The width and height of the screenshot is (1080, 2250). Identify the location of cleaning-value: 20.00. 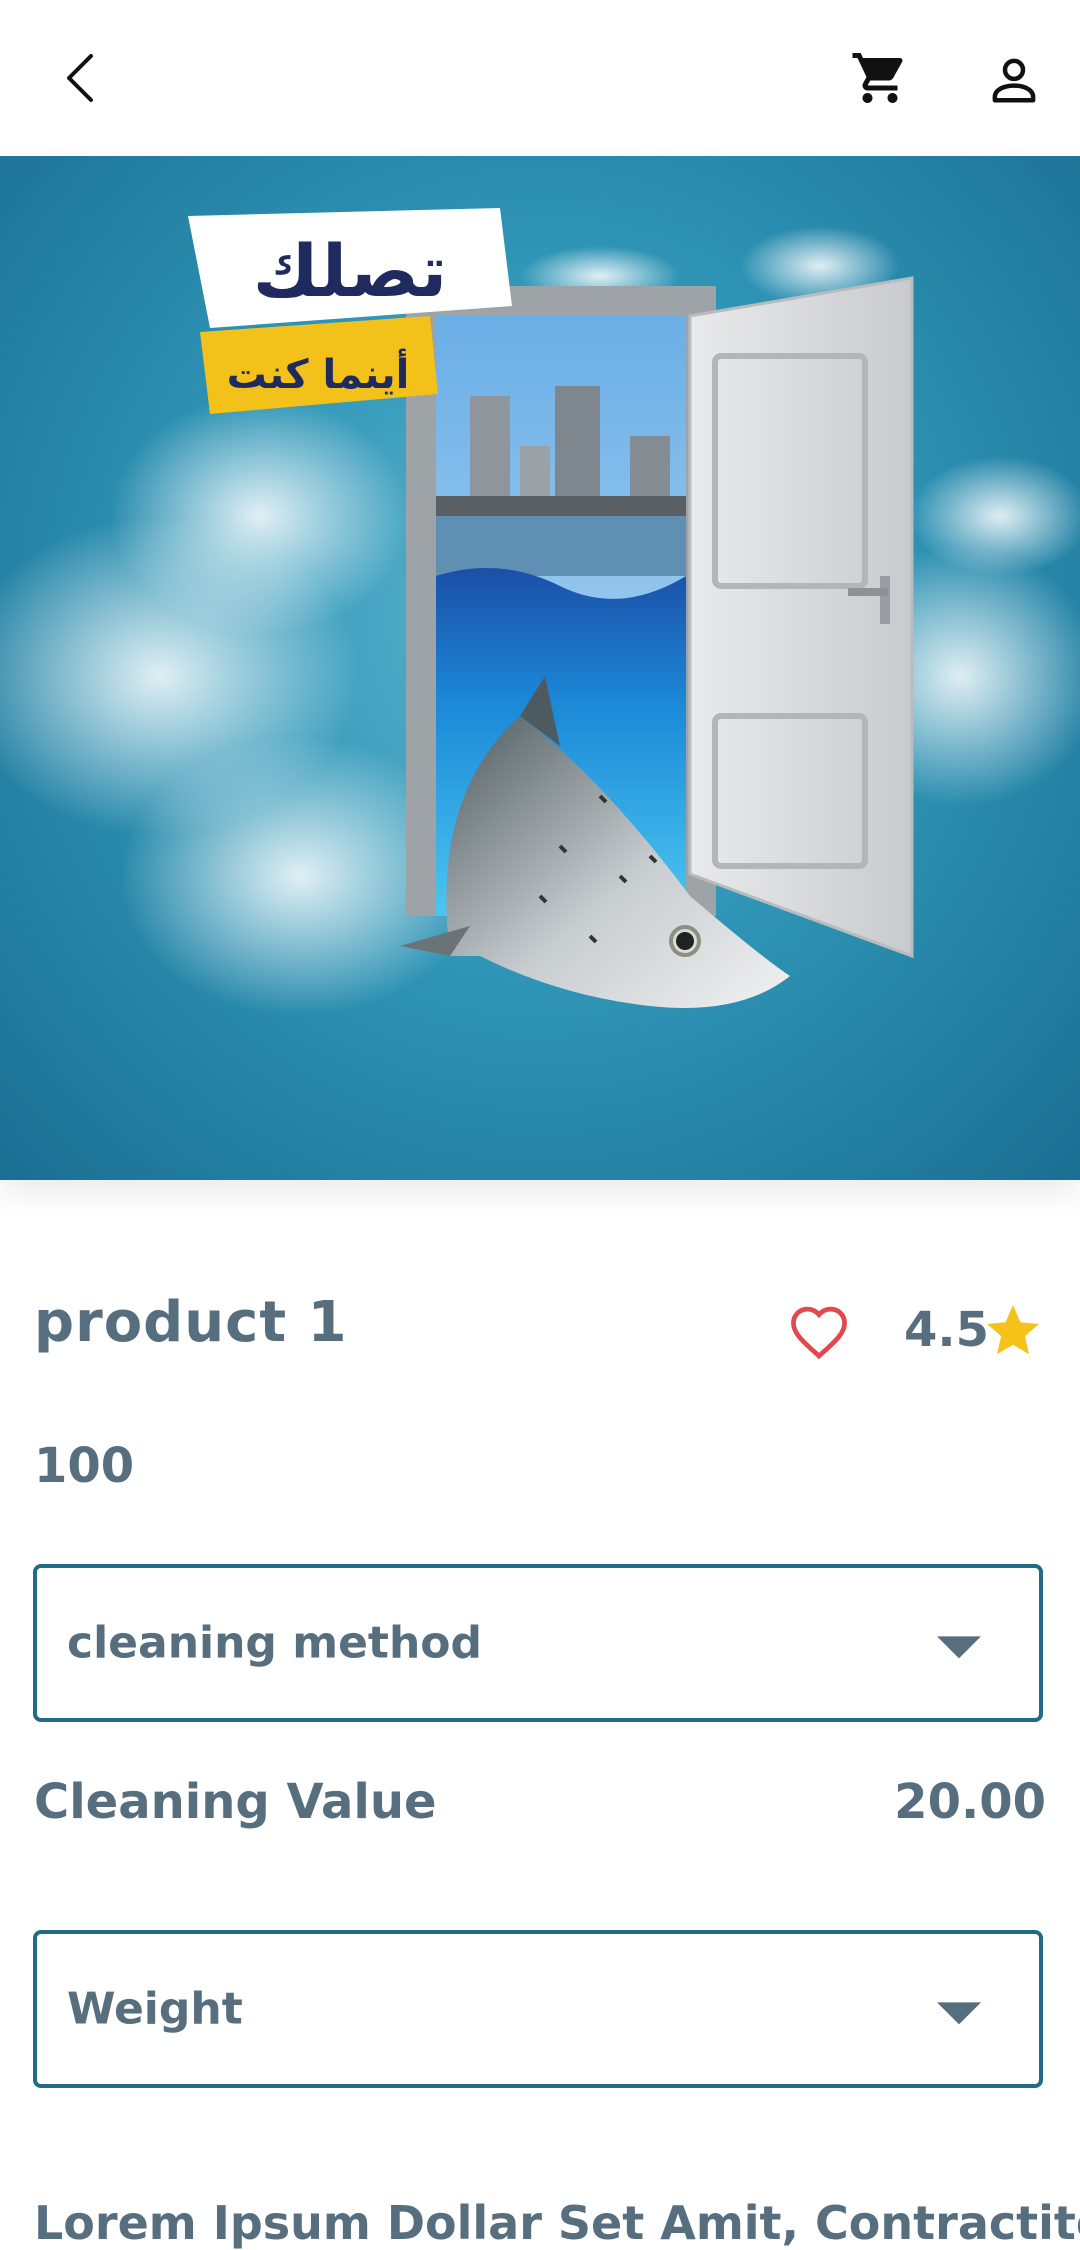
(970, 1802).